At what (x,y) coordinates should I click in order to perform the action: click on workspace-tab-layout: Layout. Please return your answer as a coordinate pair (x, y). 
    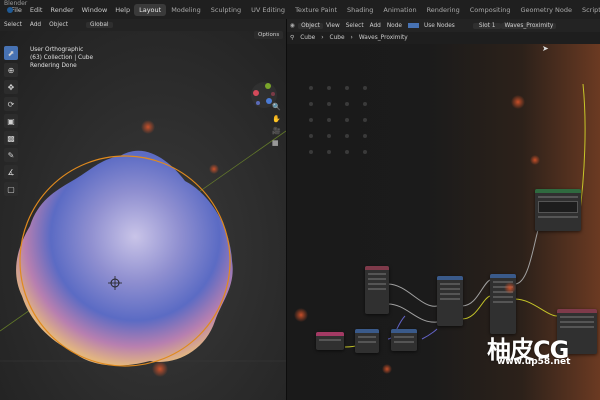
    Looking at the image, I should click on (150, 9).